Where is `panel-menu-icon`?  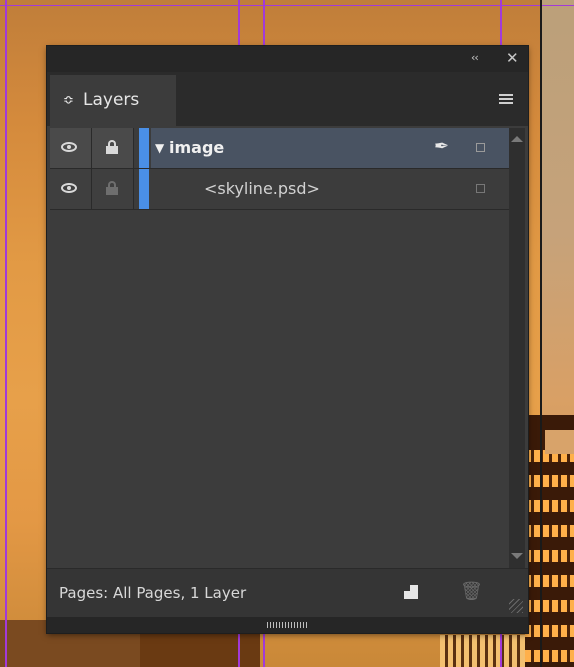 panel-menu-icon is located at coordinates (506, 99).